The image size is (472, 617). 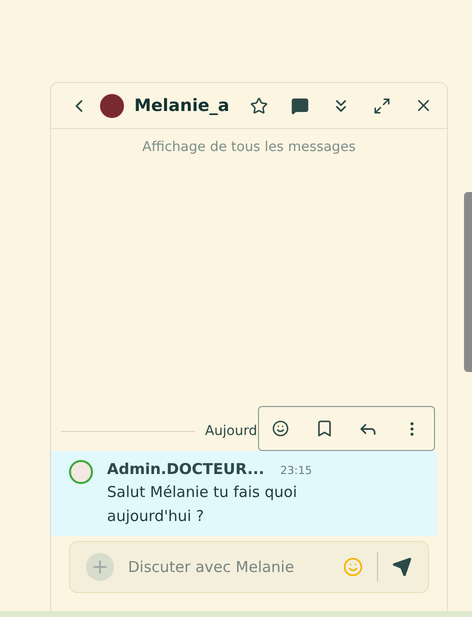 What do you see at coordinates (182, 106) in the screenshot?
I see `contact-name: Melanie_a` at bounding box center [182, 106].